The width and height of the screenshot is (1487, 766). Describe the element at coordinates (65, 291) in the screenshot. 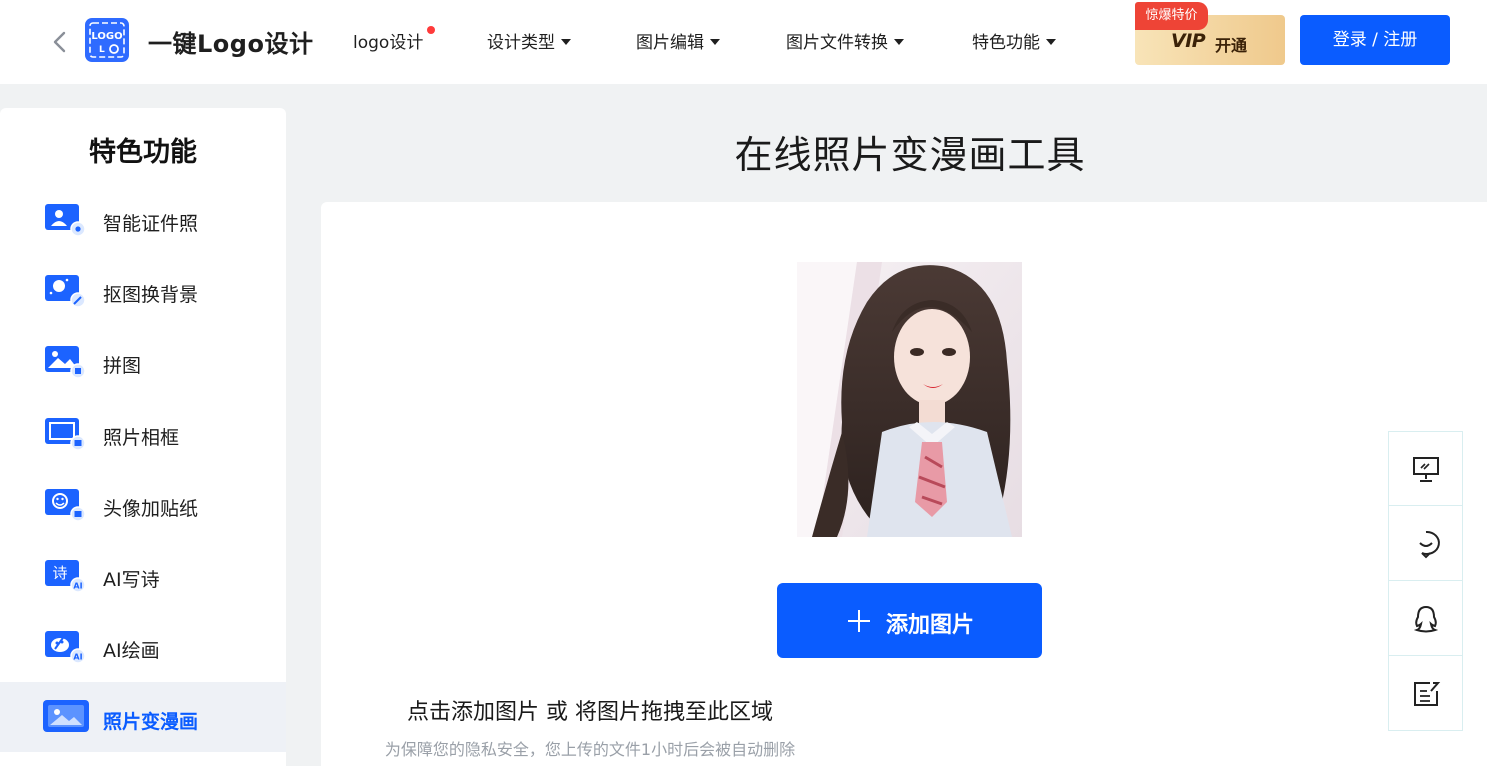

I see `cutout-icon` at that location.